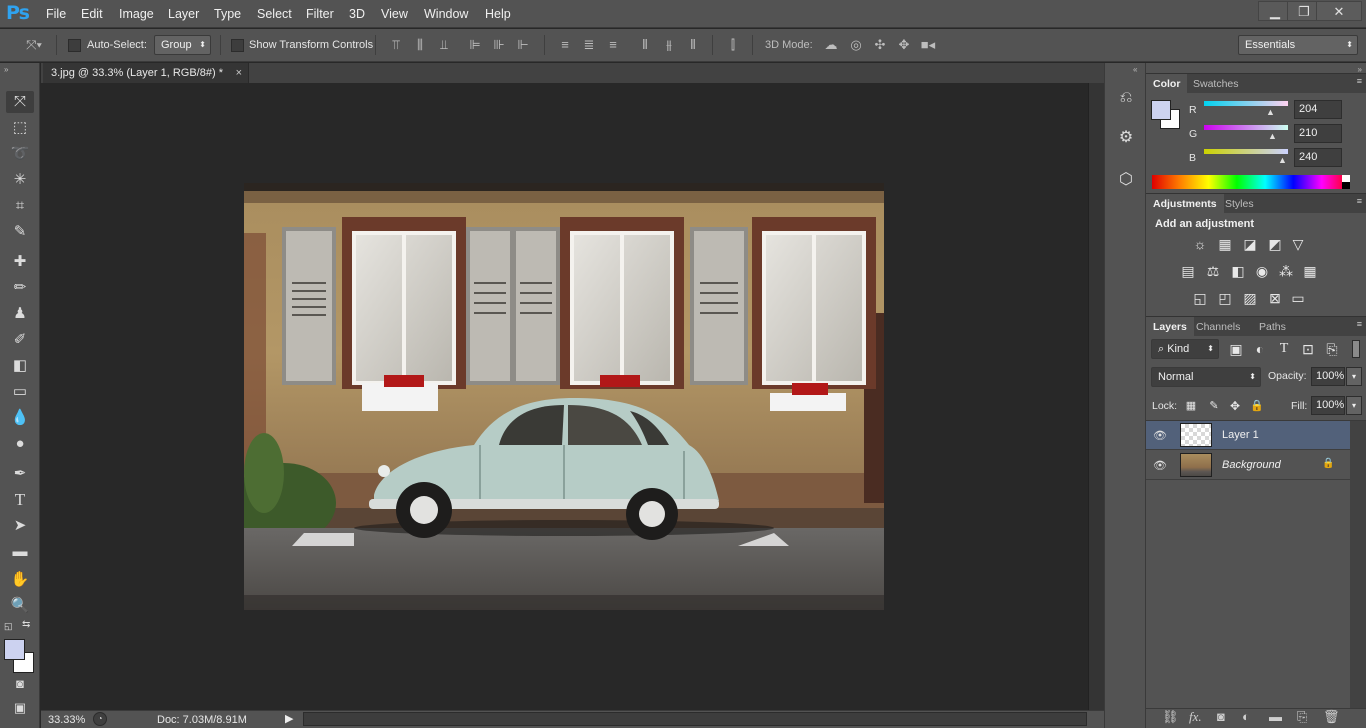  Describe the element at coordinates (20, 684) in the screenshot. I see `quick-mask-icon: ◙` at that location.